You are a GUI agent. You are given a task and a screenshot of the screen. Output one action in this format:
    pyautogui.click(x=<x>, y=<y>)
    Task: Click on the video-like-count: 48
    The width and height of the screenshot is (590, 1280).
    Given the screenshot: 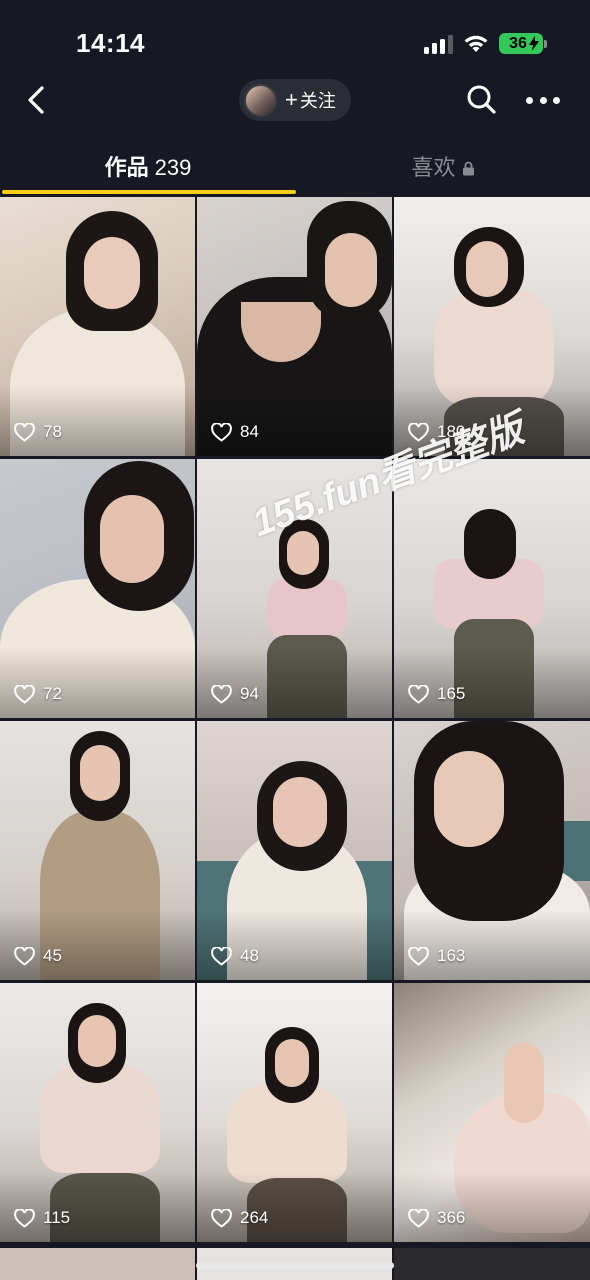 What is the action you would take?
    pyautogui.click(x=235, y=956)
    